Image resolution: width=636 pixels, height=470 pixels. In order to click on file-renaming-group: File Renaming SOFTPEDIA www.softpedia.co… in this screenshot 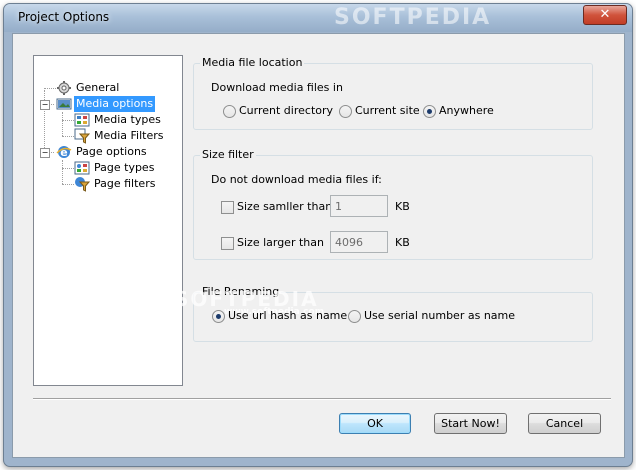, I will do `click(383, 313)`.